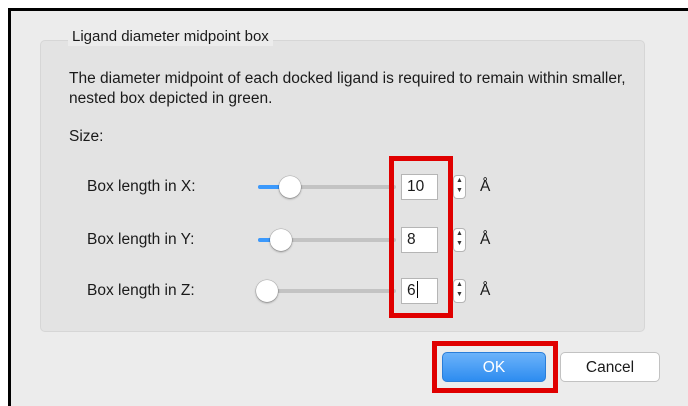 This screenshot has height=406, width=688. What do you see at coordinates (141, 290) in the screenshot?
I see `box-length-z-label: Box length in Z:` at bounding box center [141, 290].